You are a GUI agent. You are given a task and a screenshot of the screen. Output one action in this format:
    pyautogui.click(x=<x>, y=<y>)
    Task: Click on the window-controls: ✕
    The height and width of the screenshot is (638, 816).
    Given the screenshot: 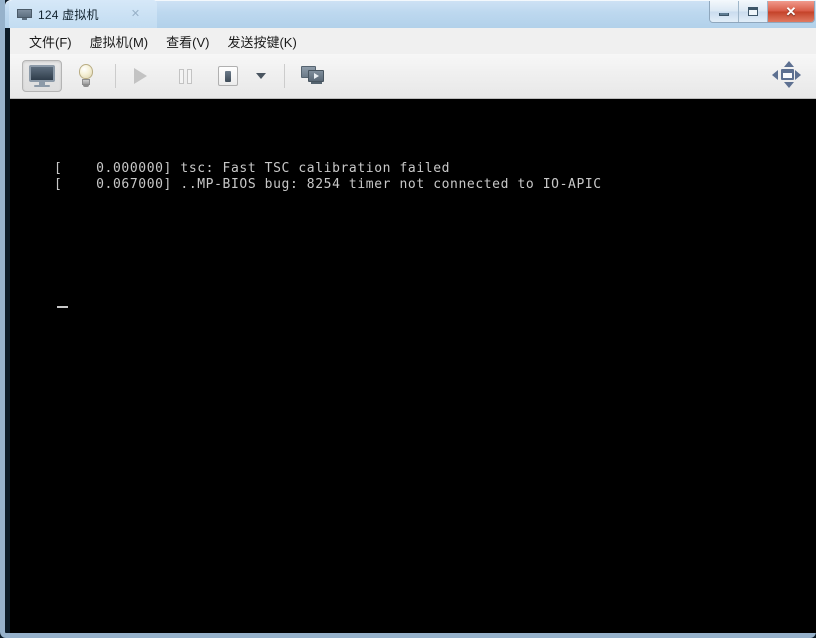 What is the action you would take?
    pyautogui.click(x=762, y=12)
    